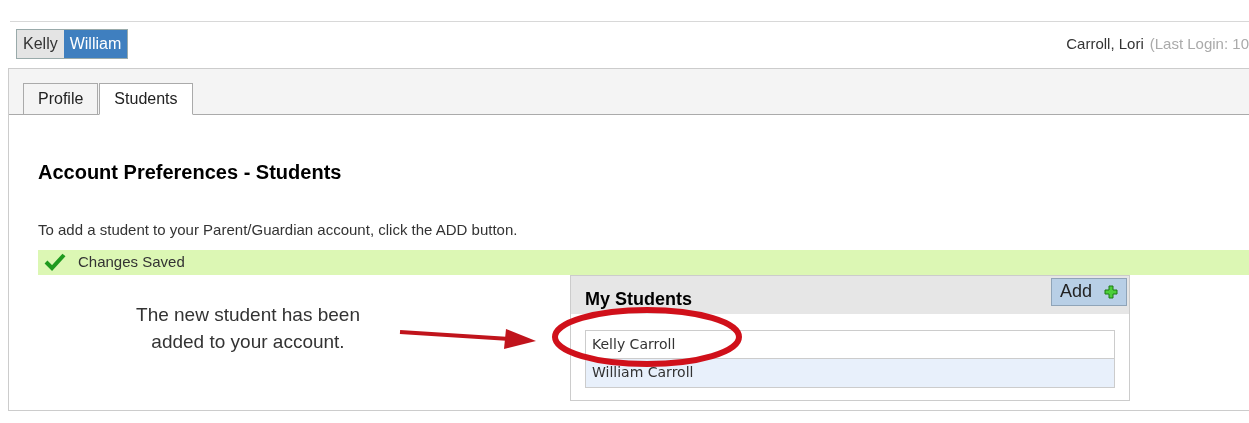  What do you see at coordinates (1088, 291) in the screenshot?
I see `add-button: Add` at bounding box center [1088, 291].